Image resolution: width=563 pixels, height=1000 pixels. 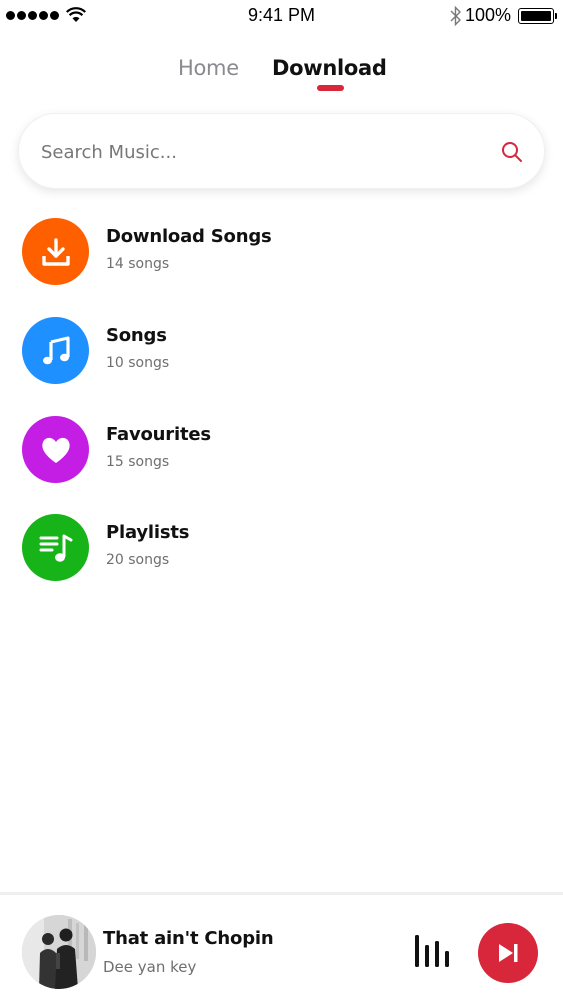 What do you see at coordinates (330, 88) in the screenshot?
I see `active-tab-indicator` at bounding box center [330, 88].